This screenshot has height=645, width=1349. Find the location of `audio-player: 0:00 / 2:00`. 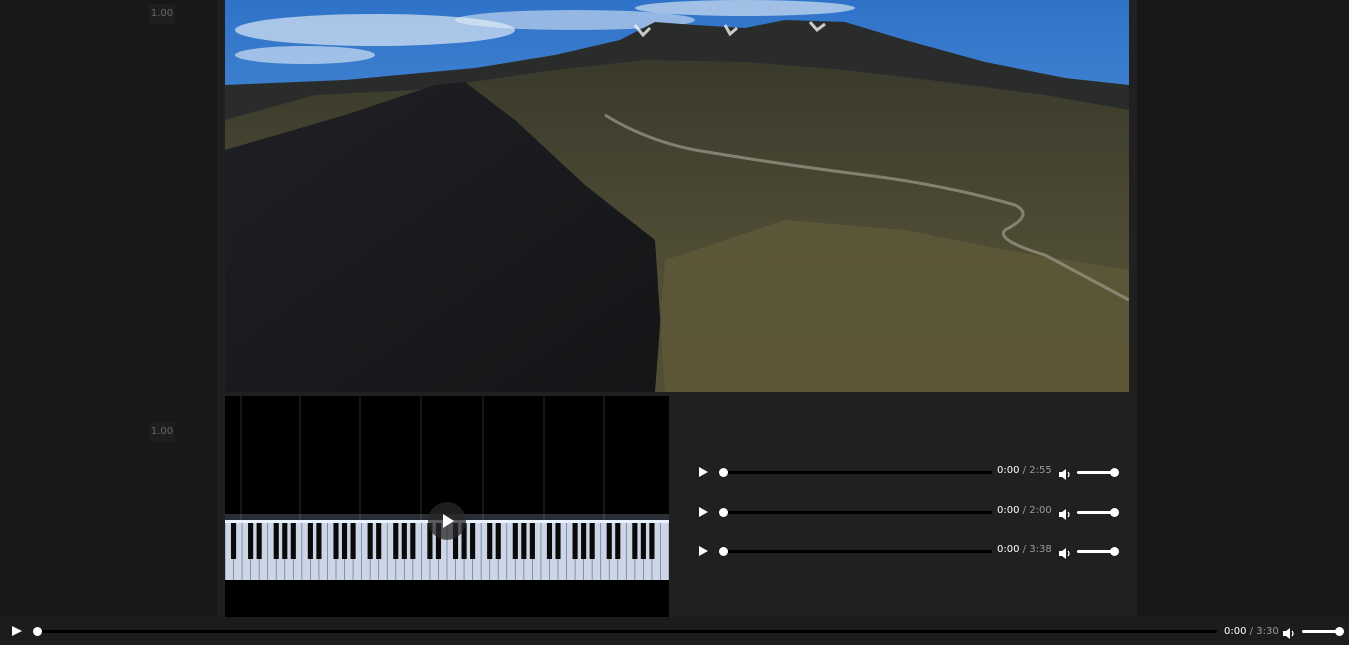

audio-player: 0:00 / 2:00 is located at coordinates (907, 512).